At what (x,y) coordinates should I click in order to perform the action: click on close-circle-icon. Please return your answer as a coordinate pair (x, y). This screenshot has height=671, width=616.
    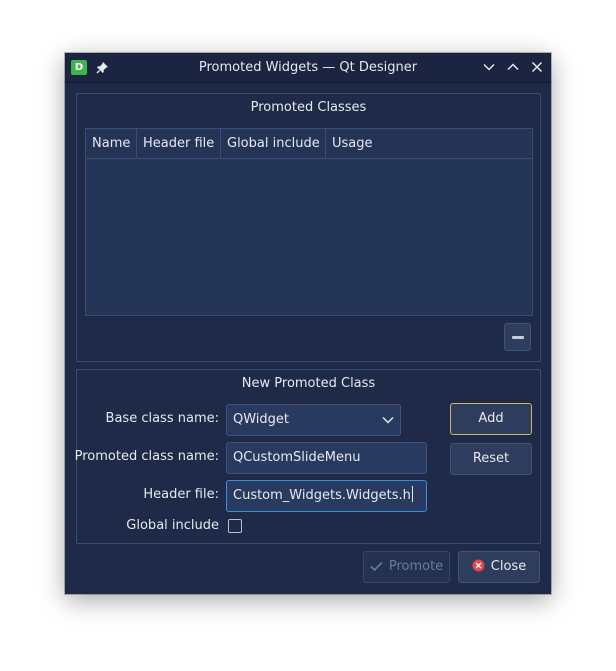
    Looking at the image, I should click on (478, 565).